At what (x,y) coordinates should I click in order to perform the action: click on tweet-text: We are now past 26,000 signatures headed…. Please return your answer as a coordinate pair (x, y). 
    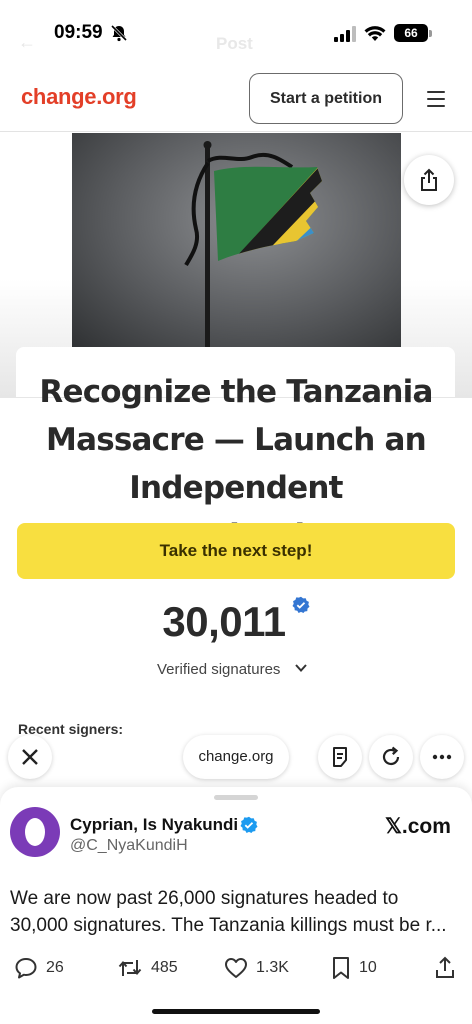
    Looking at the image, I should click on (237, 912).